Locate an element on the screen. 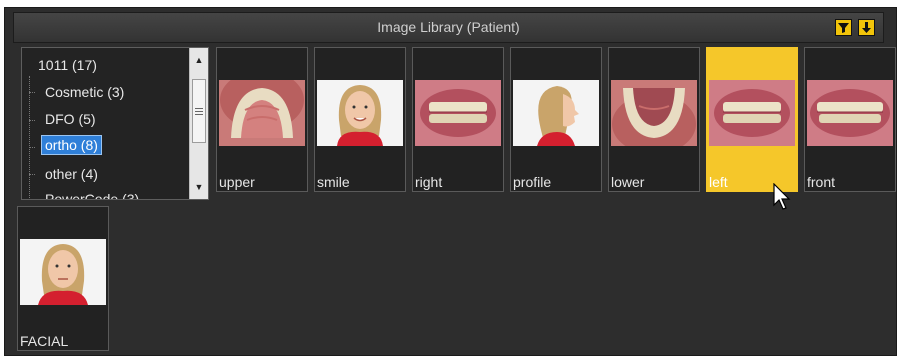 This screenshot has width=899, height=358. thumbnail-lower: lower is located at coordinates (654, 119).